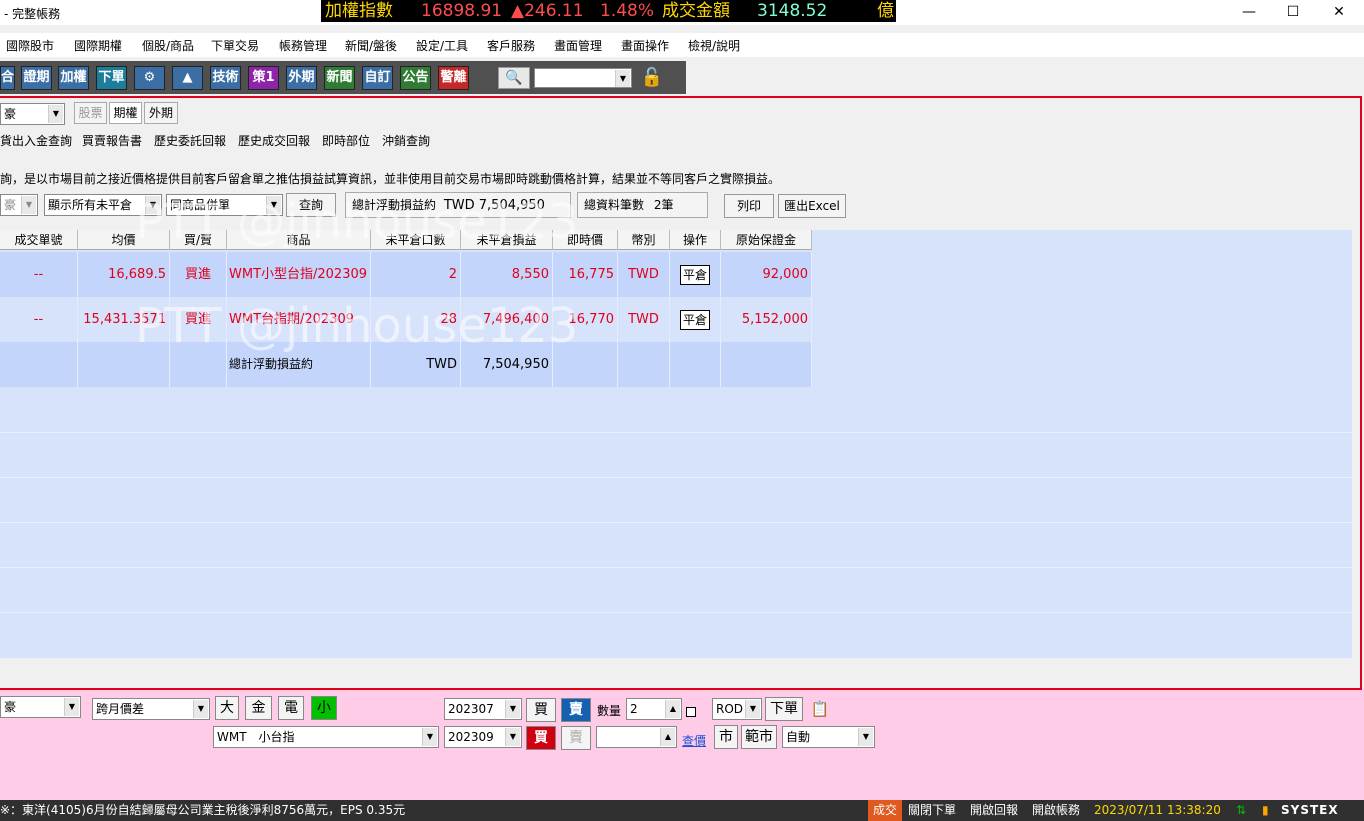 This screenshot has height=821, width=1364. What do you see at coordinates (90, 205) in the screenshot?
I see `position-filter-value: 顯示所有未平倉` at bounding box center [90, 205].